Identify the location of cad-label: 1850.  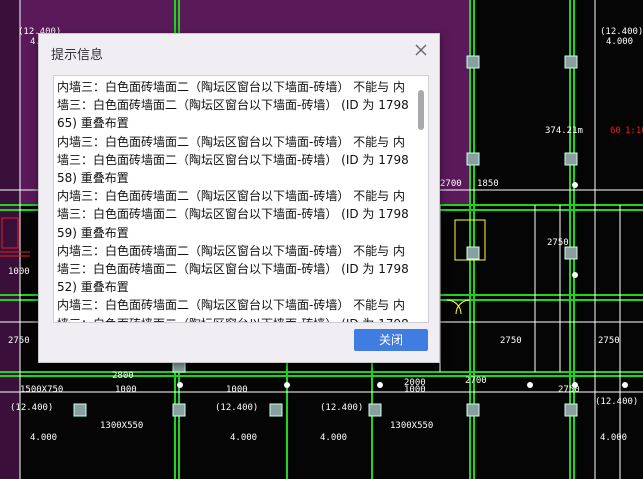
(488, 184).